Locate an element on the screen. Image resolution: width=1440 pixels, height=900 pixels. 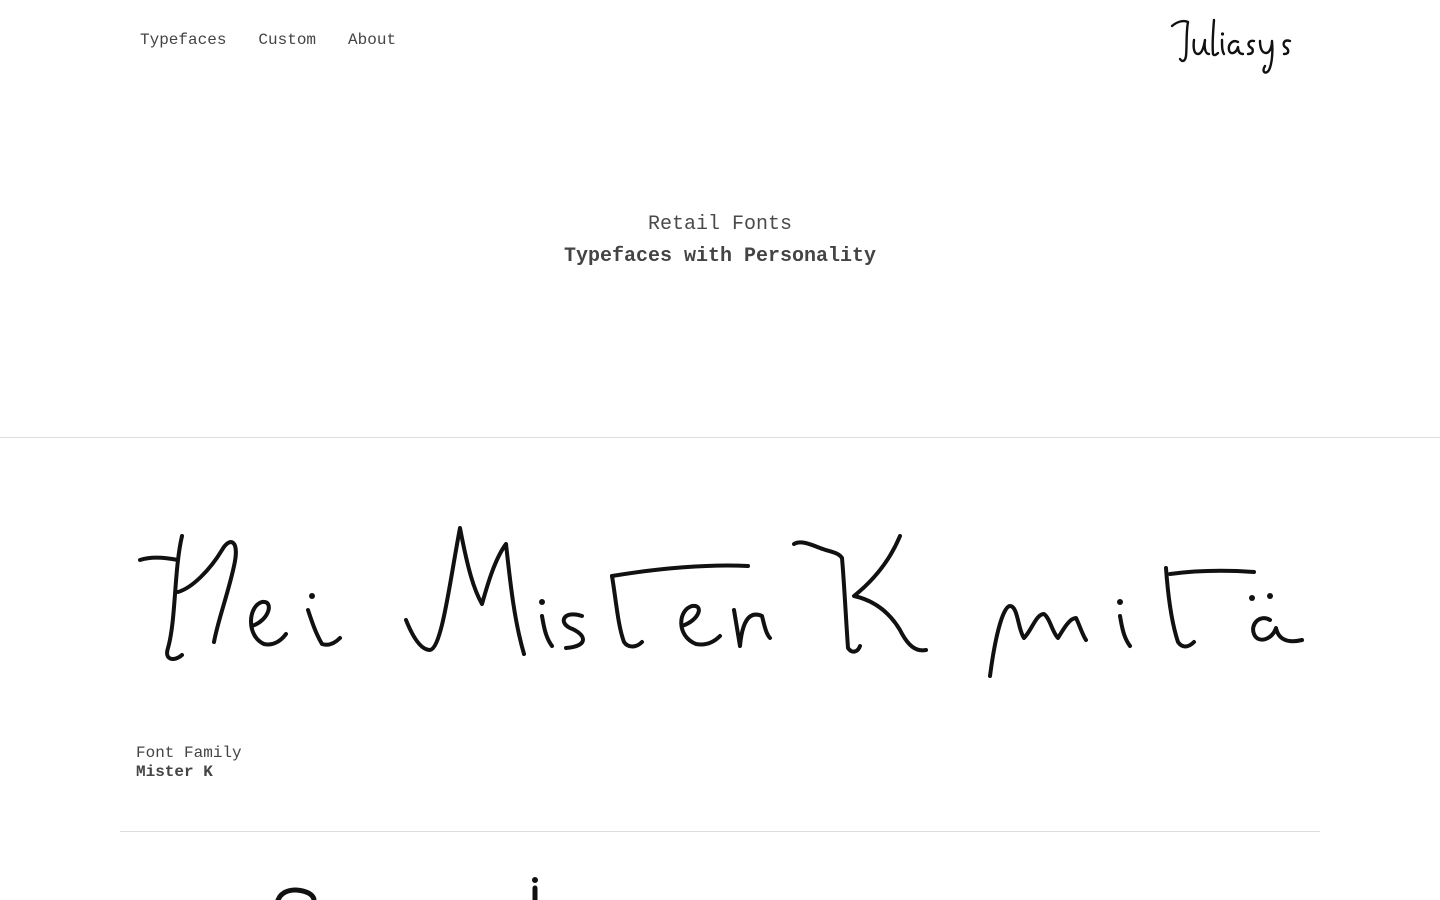
main-nav: Typefaces Custom About is located at coordinates (268, 40).